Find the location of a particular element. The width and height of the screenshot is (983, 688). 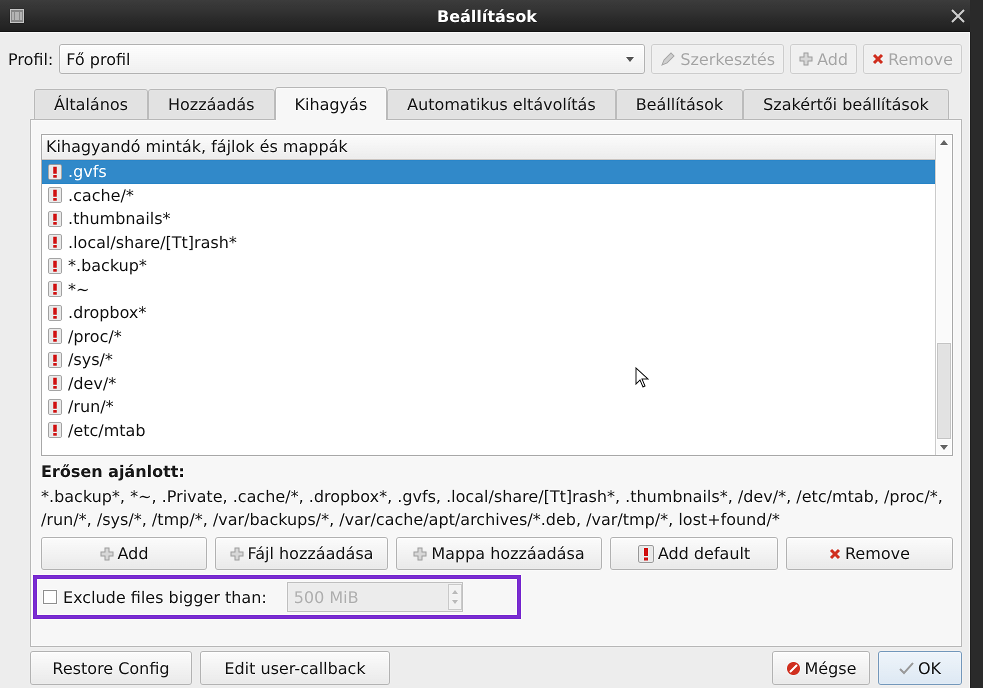

pattern-row: /proc/* is located at coordinates (488, 336).